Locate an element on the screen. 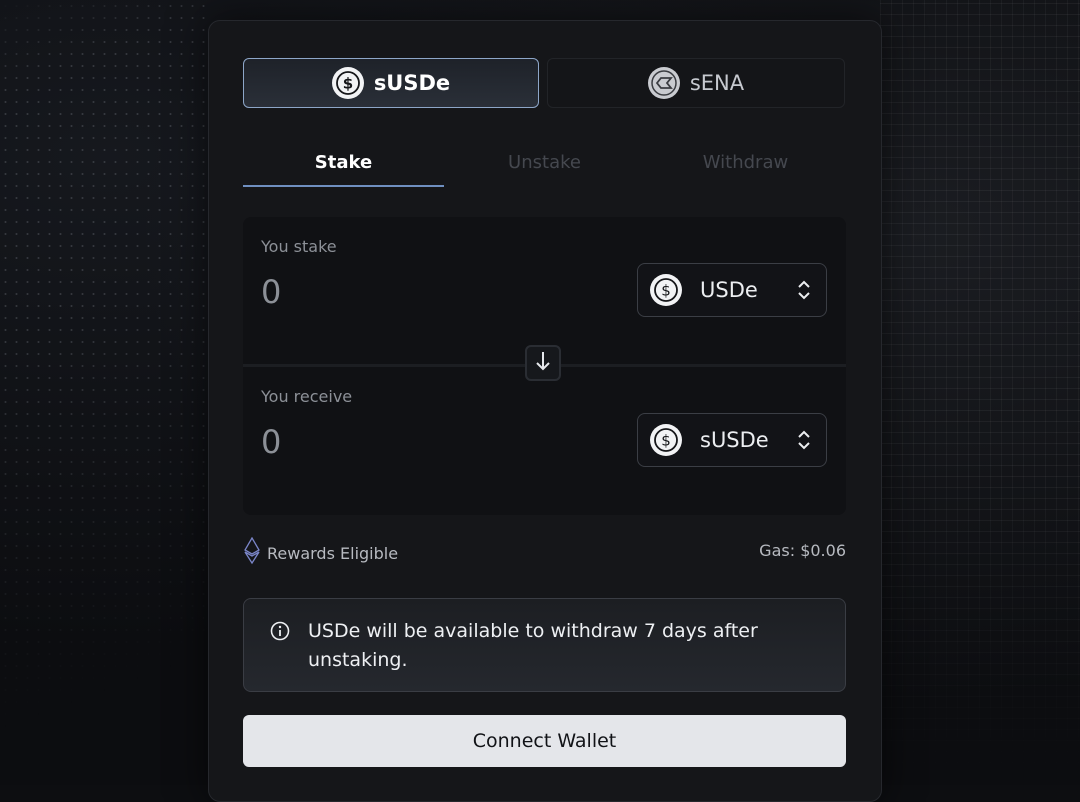 Image resolution: width=1080 pixels, height=802 pixels. connect-wallet-button: Connect Wallet is located at coordinates (544, 741).